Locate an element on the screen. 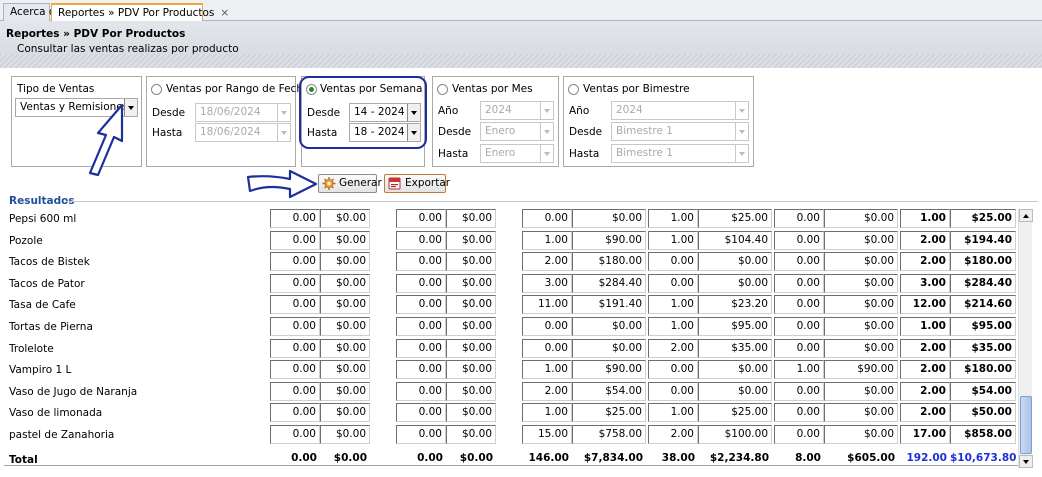 Image resolution: width=1042 pixels, height=477 pixels. amount-cell: $858.00 is located at coordinates (983, 434).